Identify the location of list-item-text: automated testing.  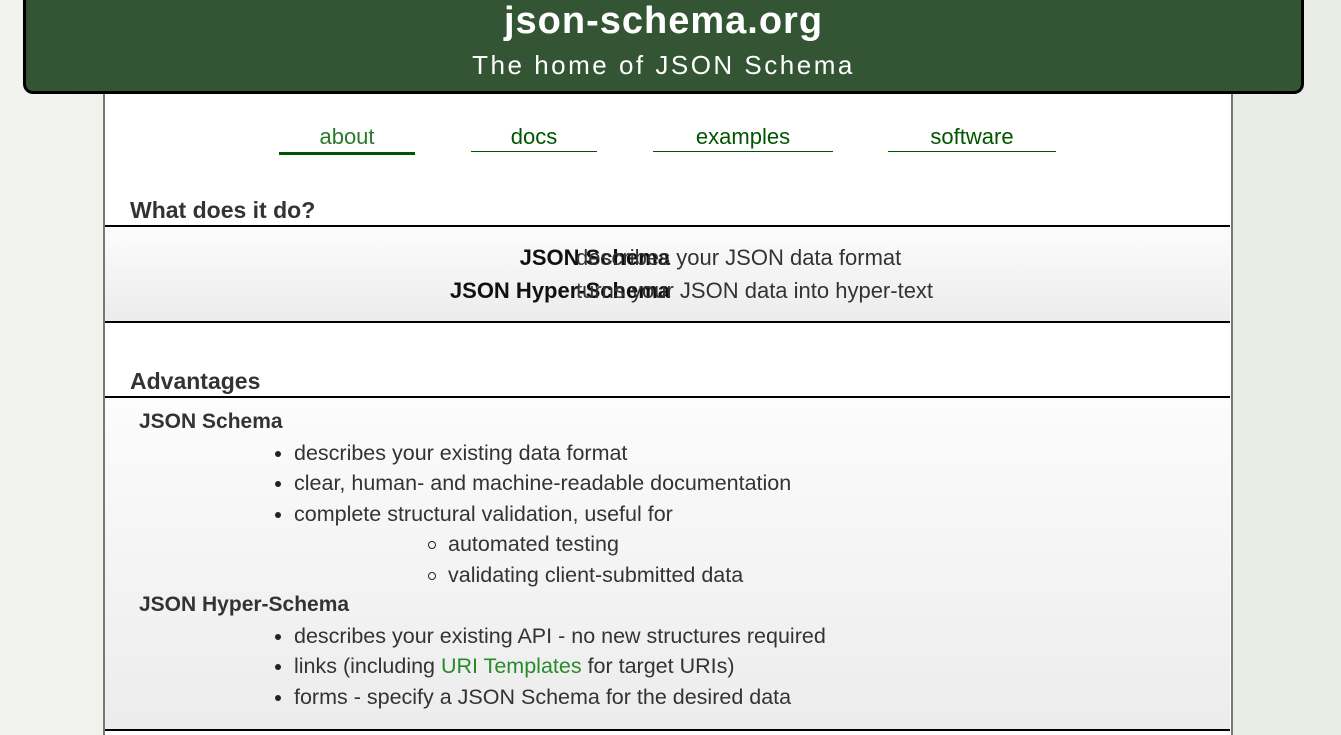
(533, 544).